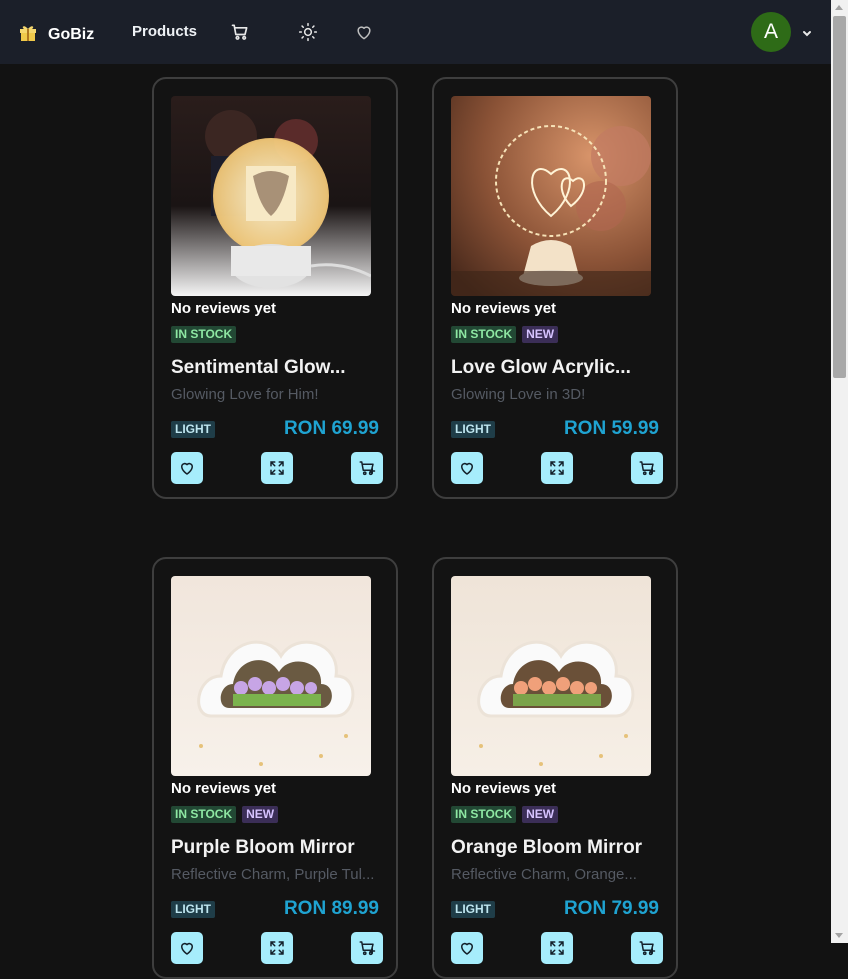 The image size is (848, 979). What do you see at coordinates (557, 848) in the screenshot?
I see `product-title: Orange Bloom Mirror` at bounding box center [557, 848].